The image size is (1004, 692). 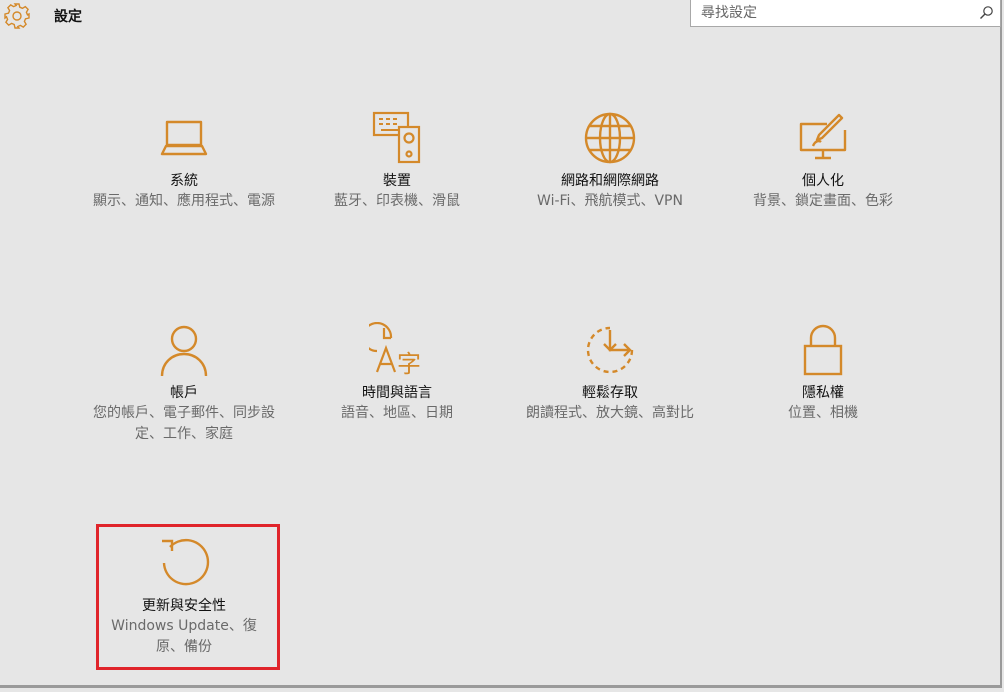 What do you see at coordinates (823, 181) in the screenshot?
I see `tile-title: 個人化` at bounding box center [823, 181].